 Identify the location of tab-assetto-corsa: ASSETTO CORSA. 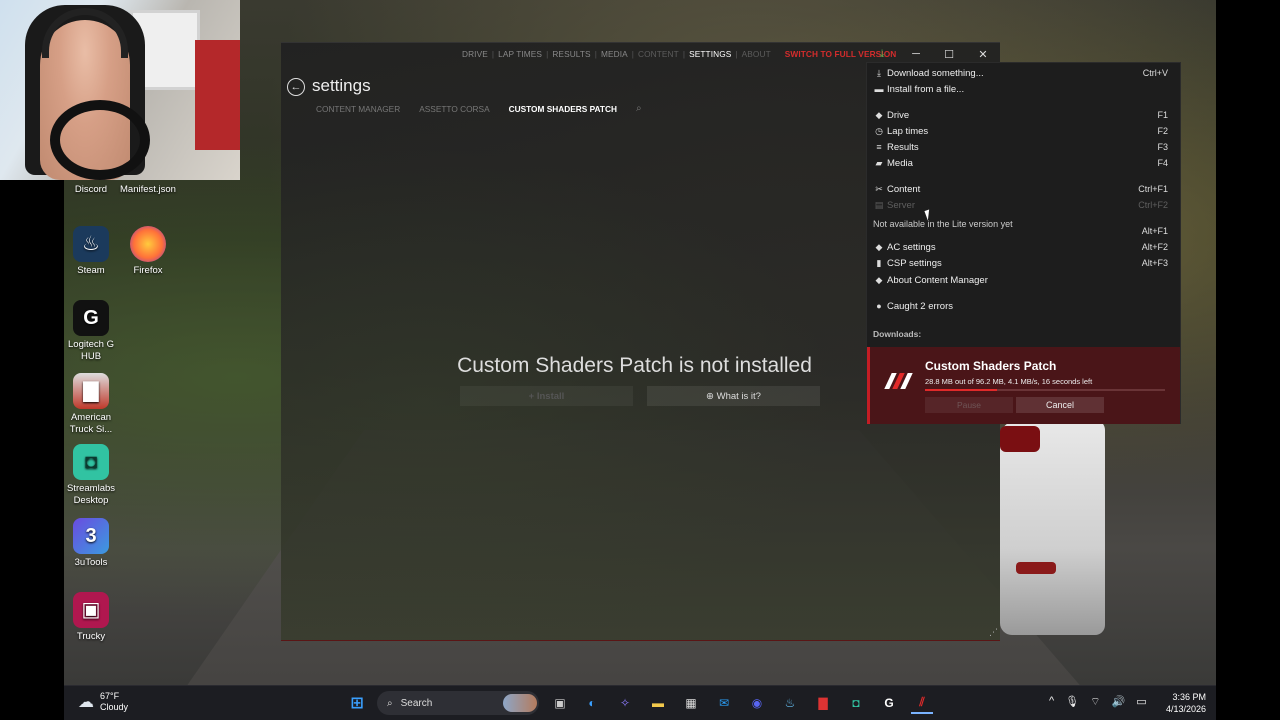
(454, 109).